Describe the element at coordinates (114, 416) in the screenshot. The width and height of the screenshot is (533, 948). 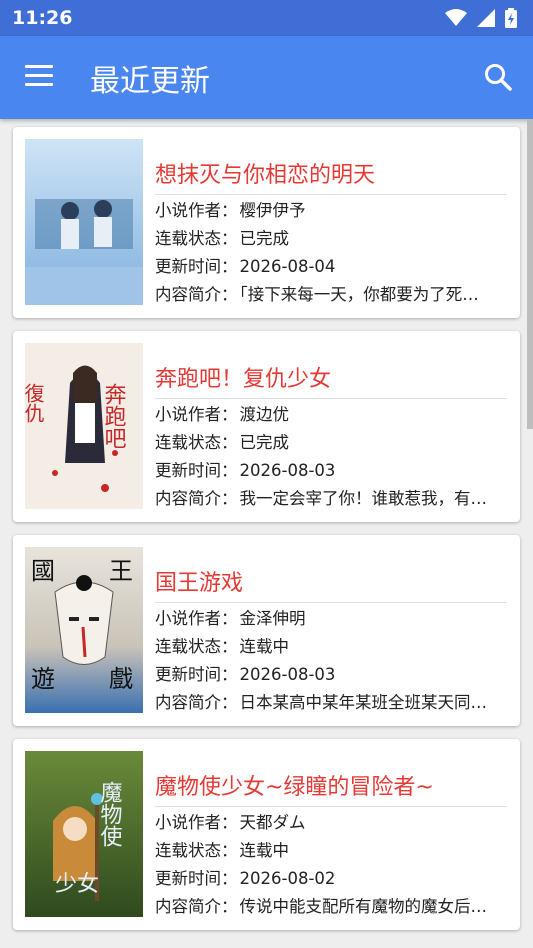
I see `svg-text: 奔跑吧` at that location.